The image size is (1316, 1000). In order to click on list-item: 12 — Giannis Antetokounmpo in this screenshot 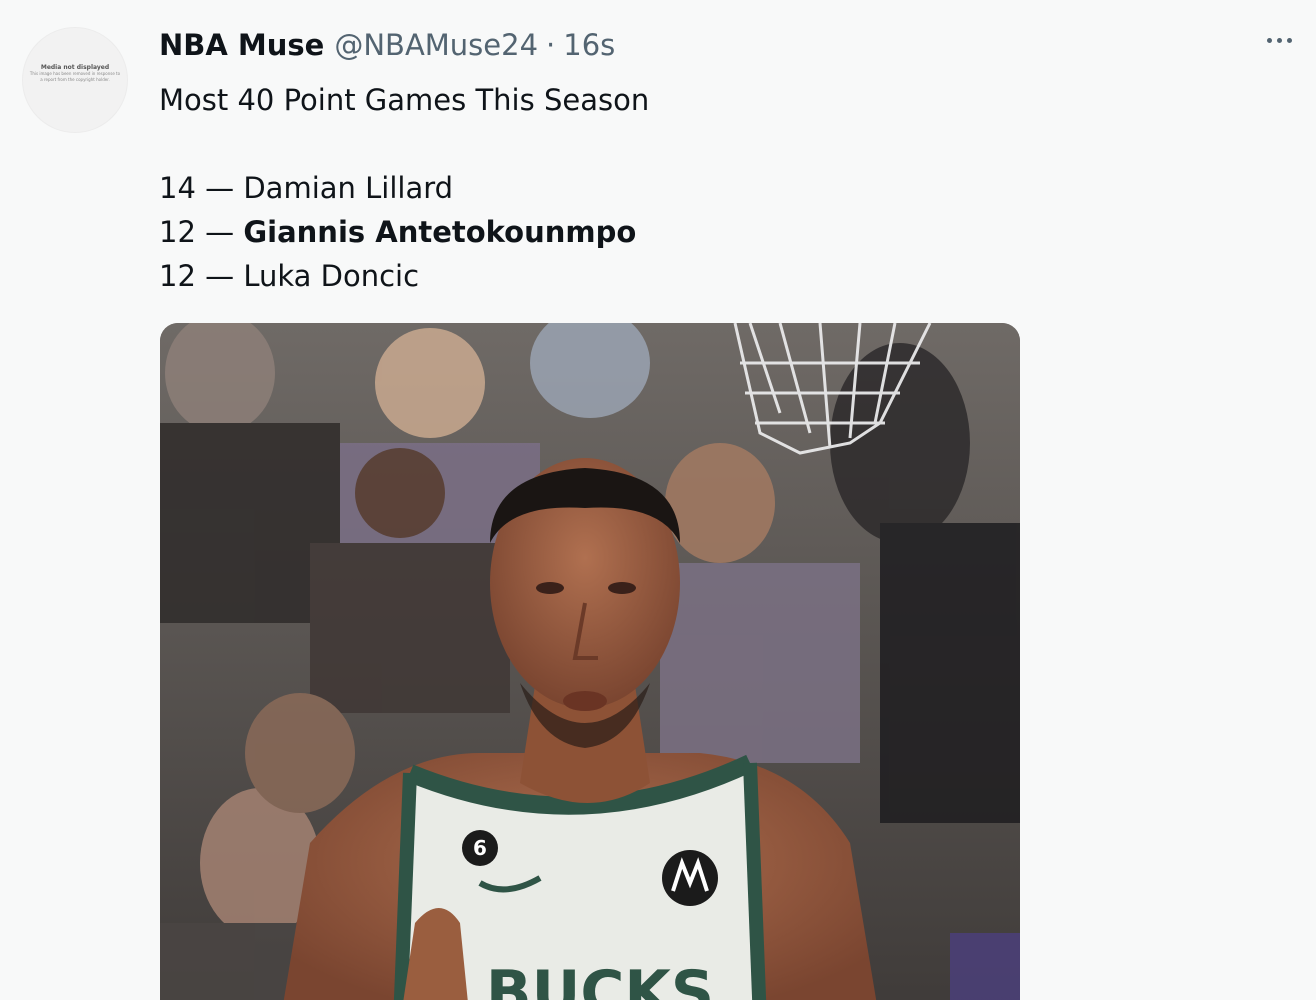, I will do `click(404, 232)`.